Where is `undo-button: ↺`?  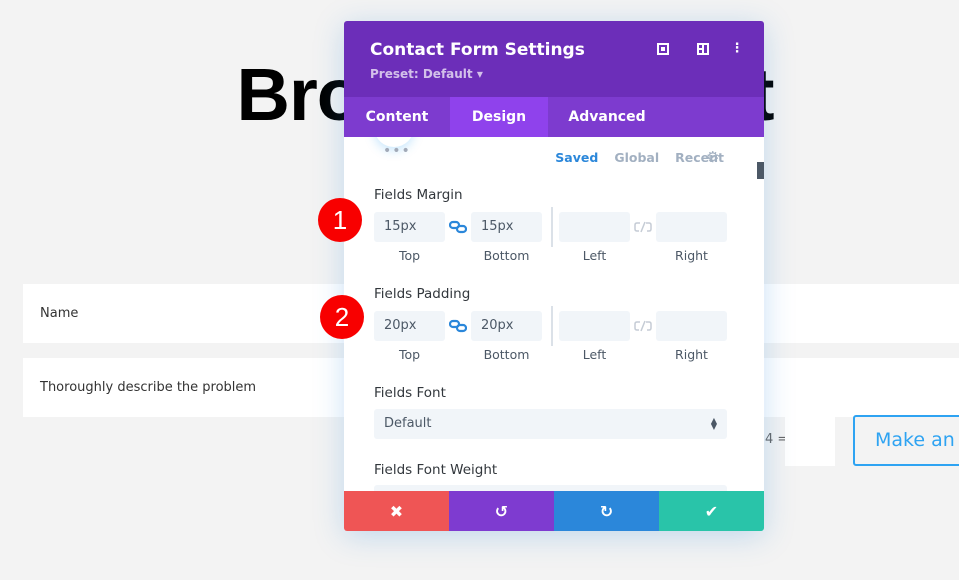 undo-button: ↺ is located at coordinates (501, 511).